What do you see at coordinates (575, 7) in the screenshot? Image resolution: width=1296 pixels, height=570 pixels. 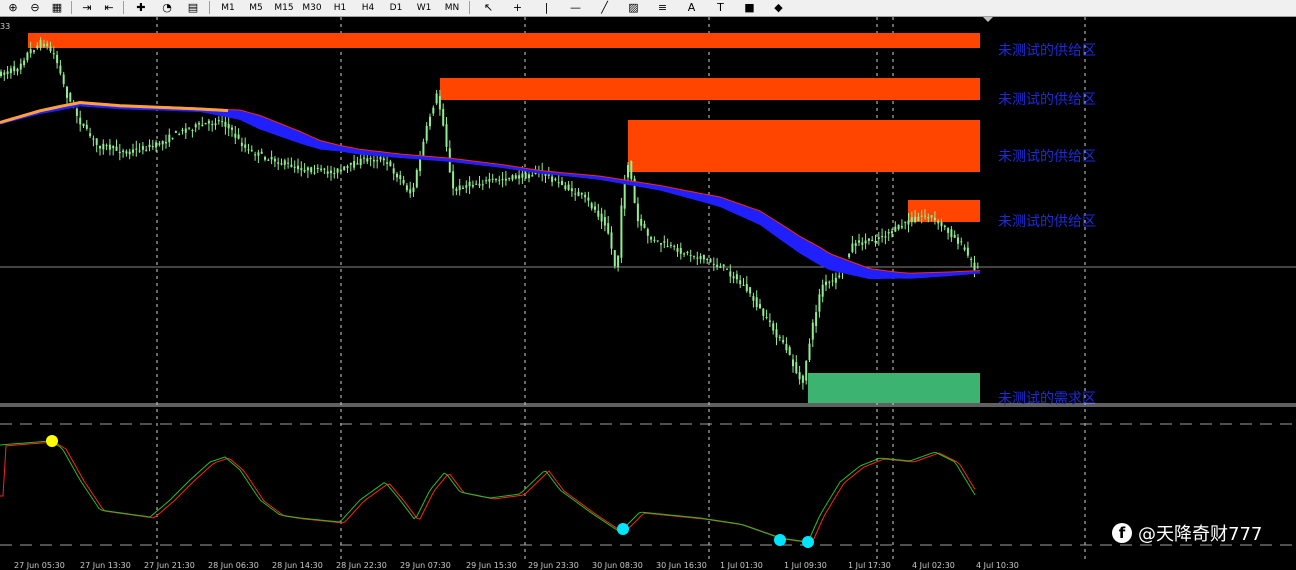 I see `horizontal-line-icon: —` at bounding box center [575, 7].